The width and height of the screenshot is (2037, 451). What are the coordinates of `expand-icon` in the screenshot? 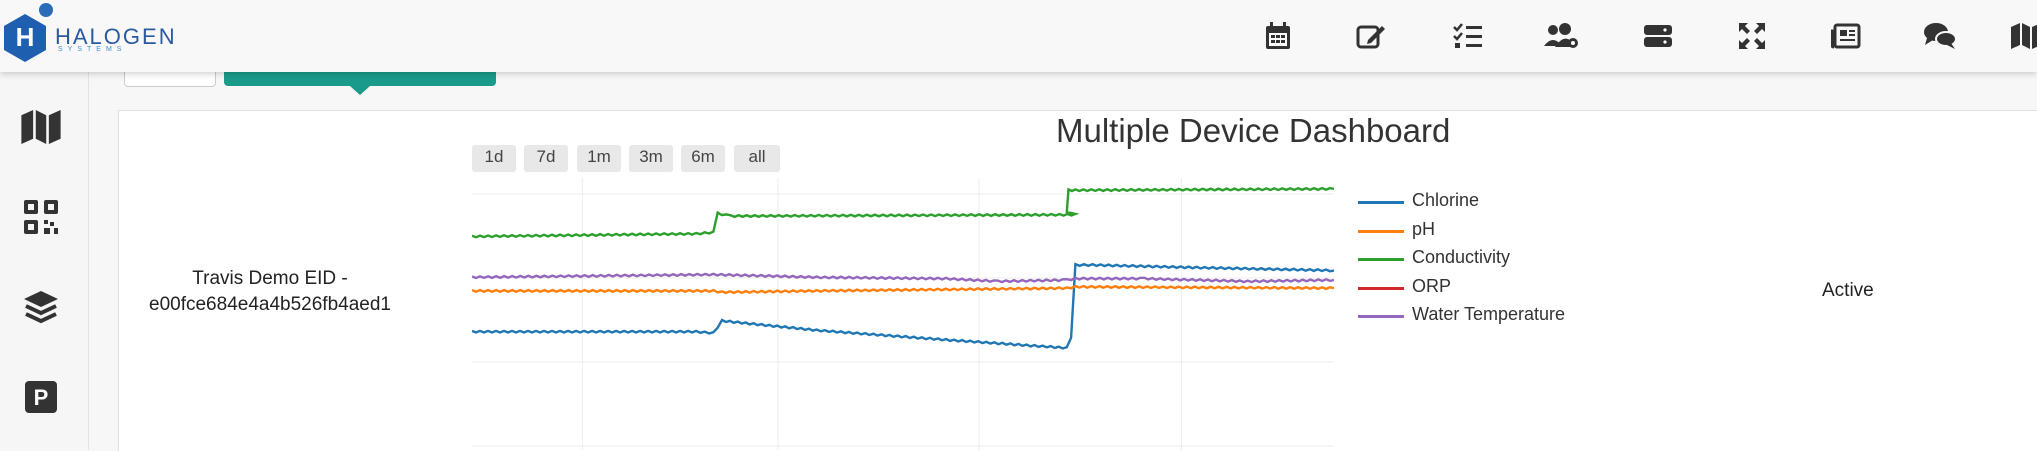 It's located at (1752, 36).